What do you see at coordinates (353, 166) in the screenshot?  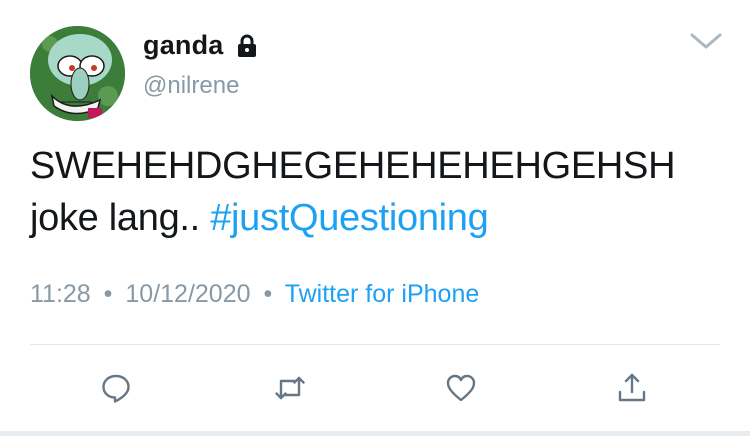 I see `tweet-text-line1: SWEHEHDGHEGEHEHEHEHGEHSH` at bounding box center [353, 166].